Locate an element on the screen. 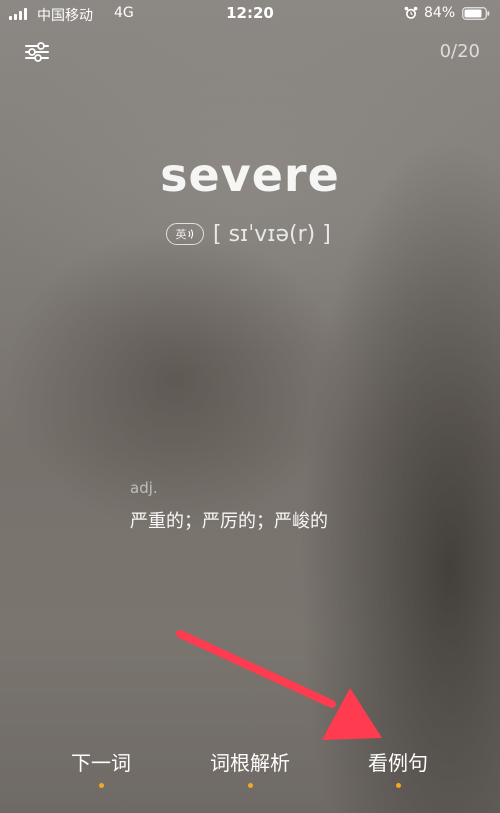 The width and height of the screenshot is (500, 813). tab-next-word: 下一词 is located at coordinates (101, 767).